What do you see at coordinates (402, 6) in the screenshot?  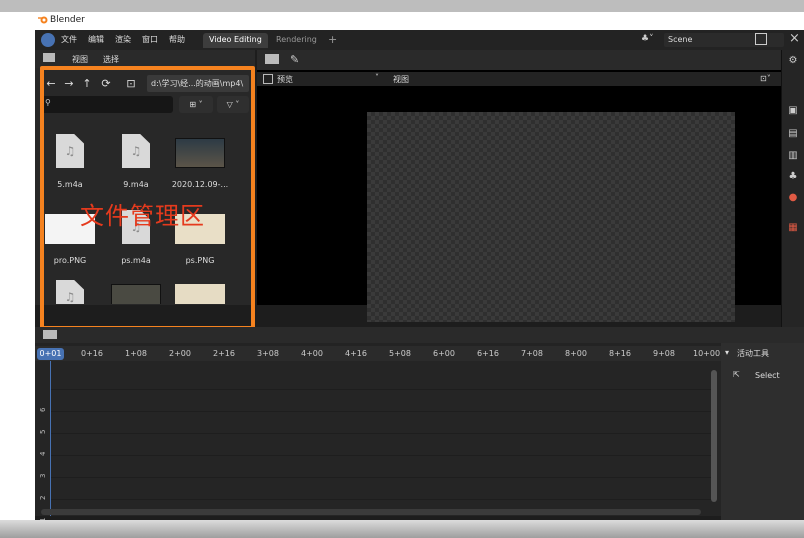 I see `os-title-strip` at bounding box center [402, 6].